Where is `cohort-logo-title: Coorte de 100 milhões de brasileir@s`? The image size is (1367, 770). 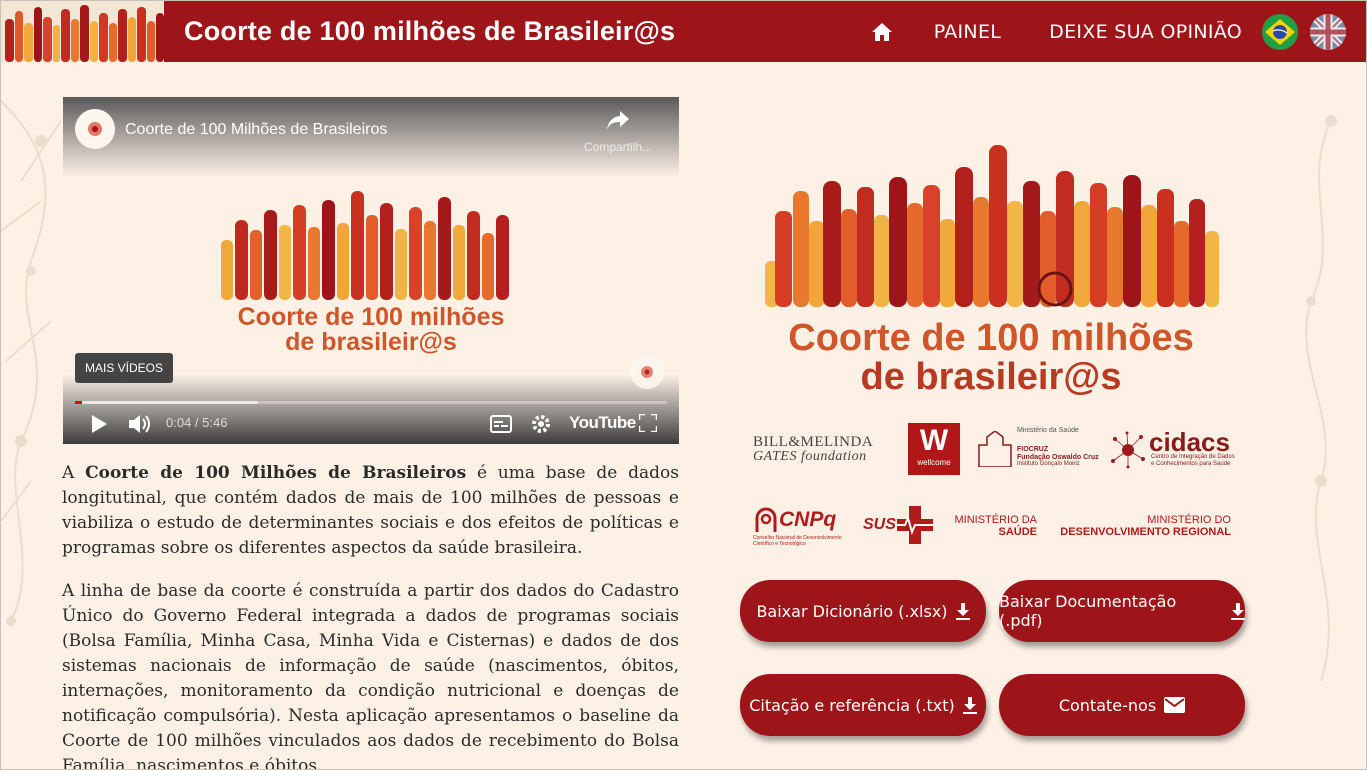
cohort-logo-title: Coorte de 100 milhões de brasileir@s is located at coordinates (991, 358).